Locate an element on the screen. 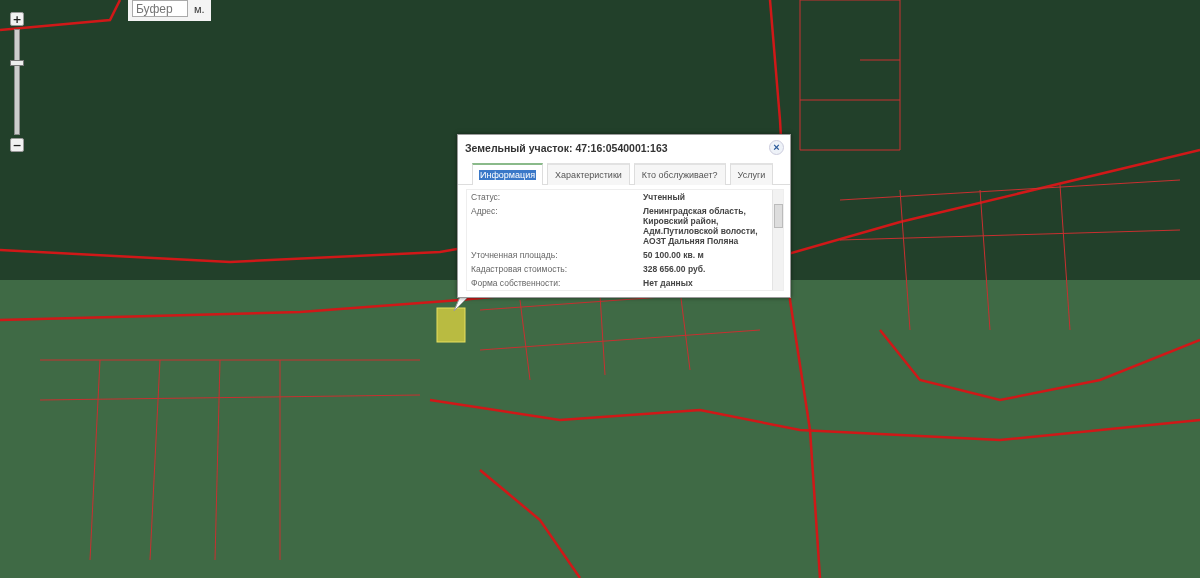 This screenshot has width=1200, height=578. field-value: Ленинградская область, Кировский район, Адм.Путиловской волости, АОЗТ Дальняя Поляна is located at coordinates (701, 226).